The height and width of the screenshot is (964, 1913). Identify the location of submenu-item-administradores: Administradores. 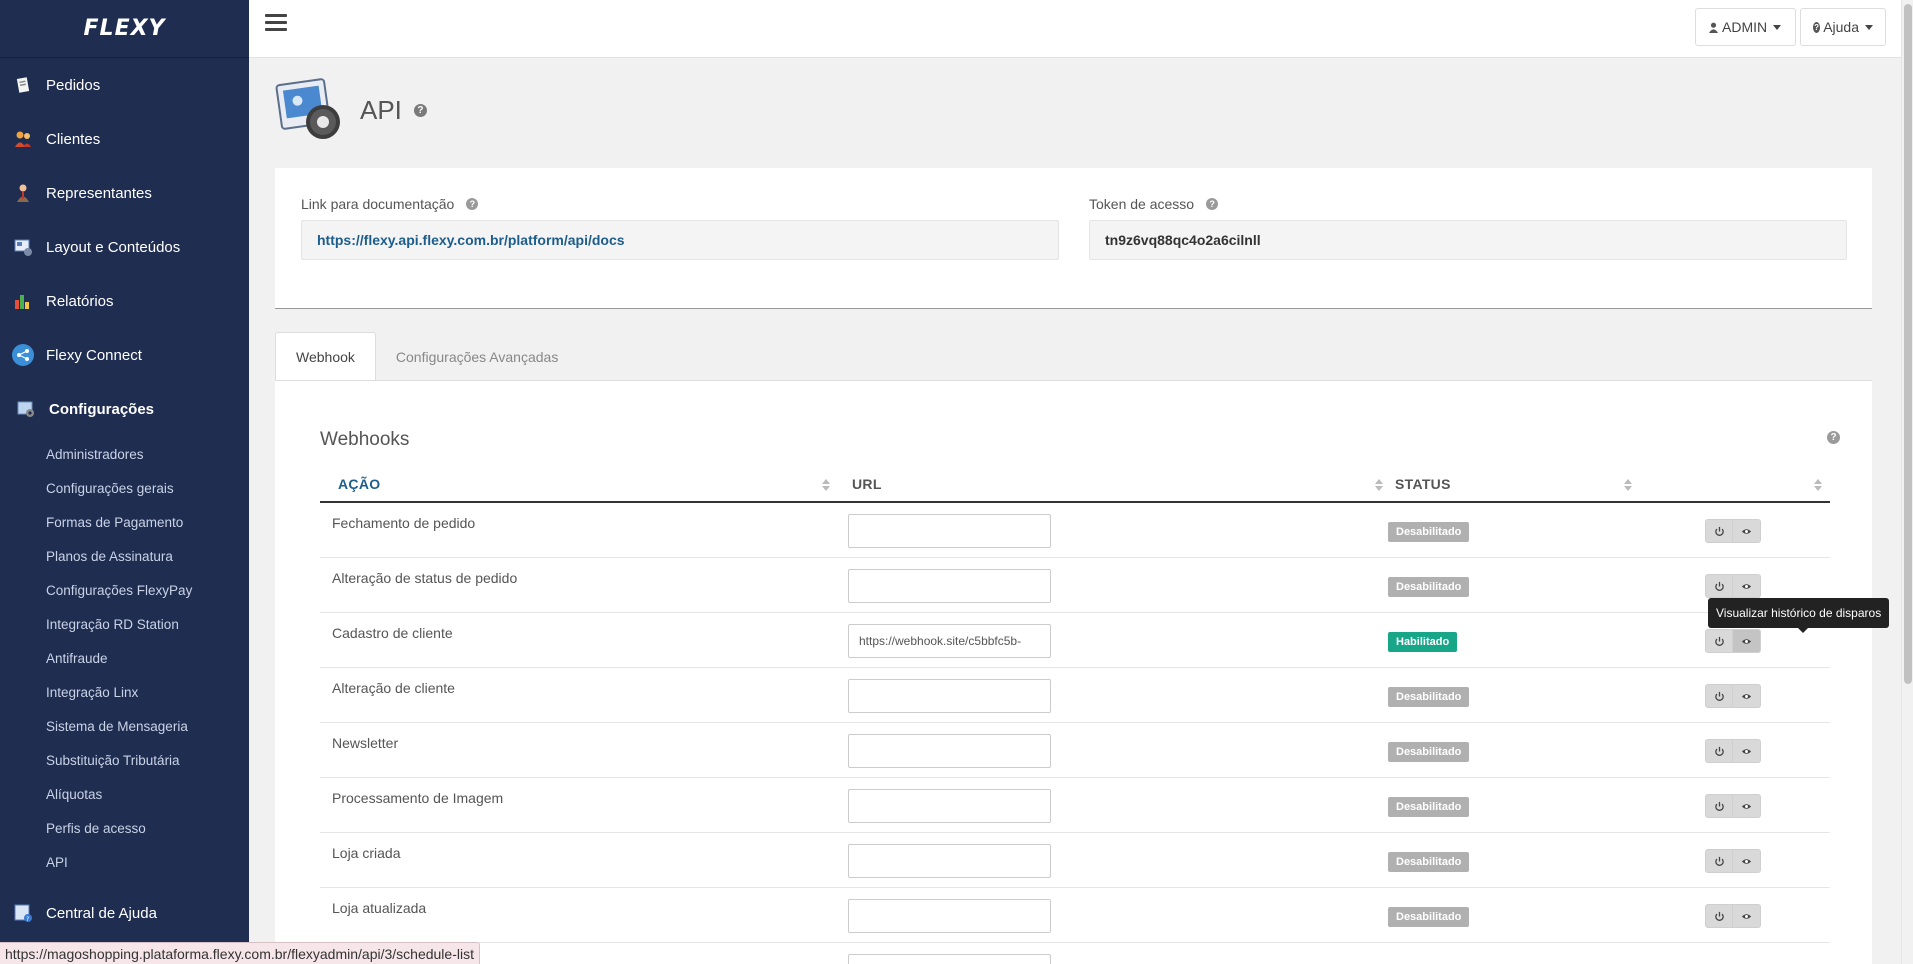
(124, 455).